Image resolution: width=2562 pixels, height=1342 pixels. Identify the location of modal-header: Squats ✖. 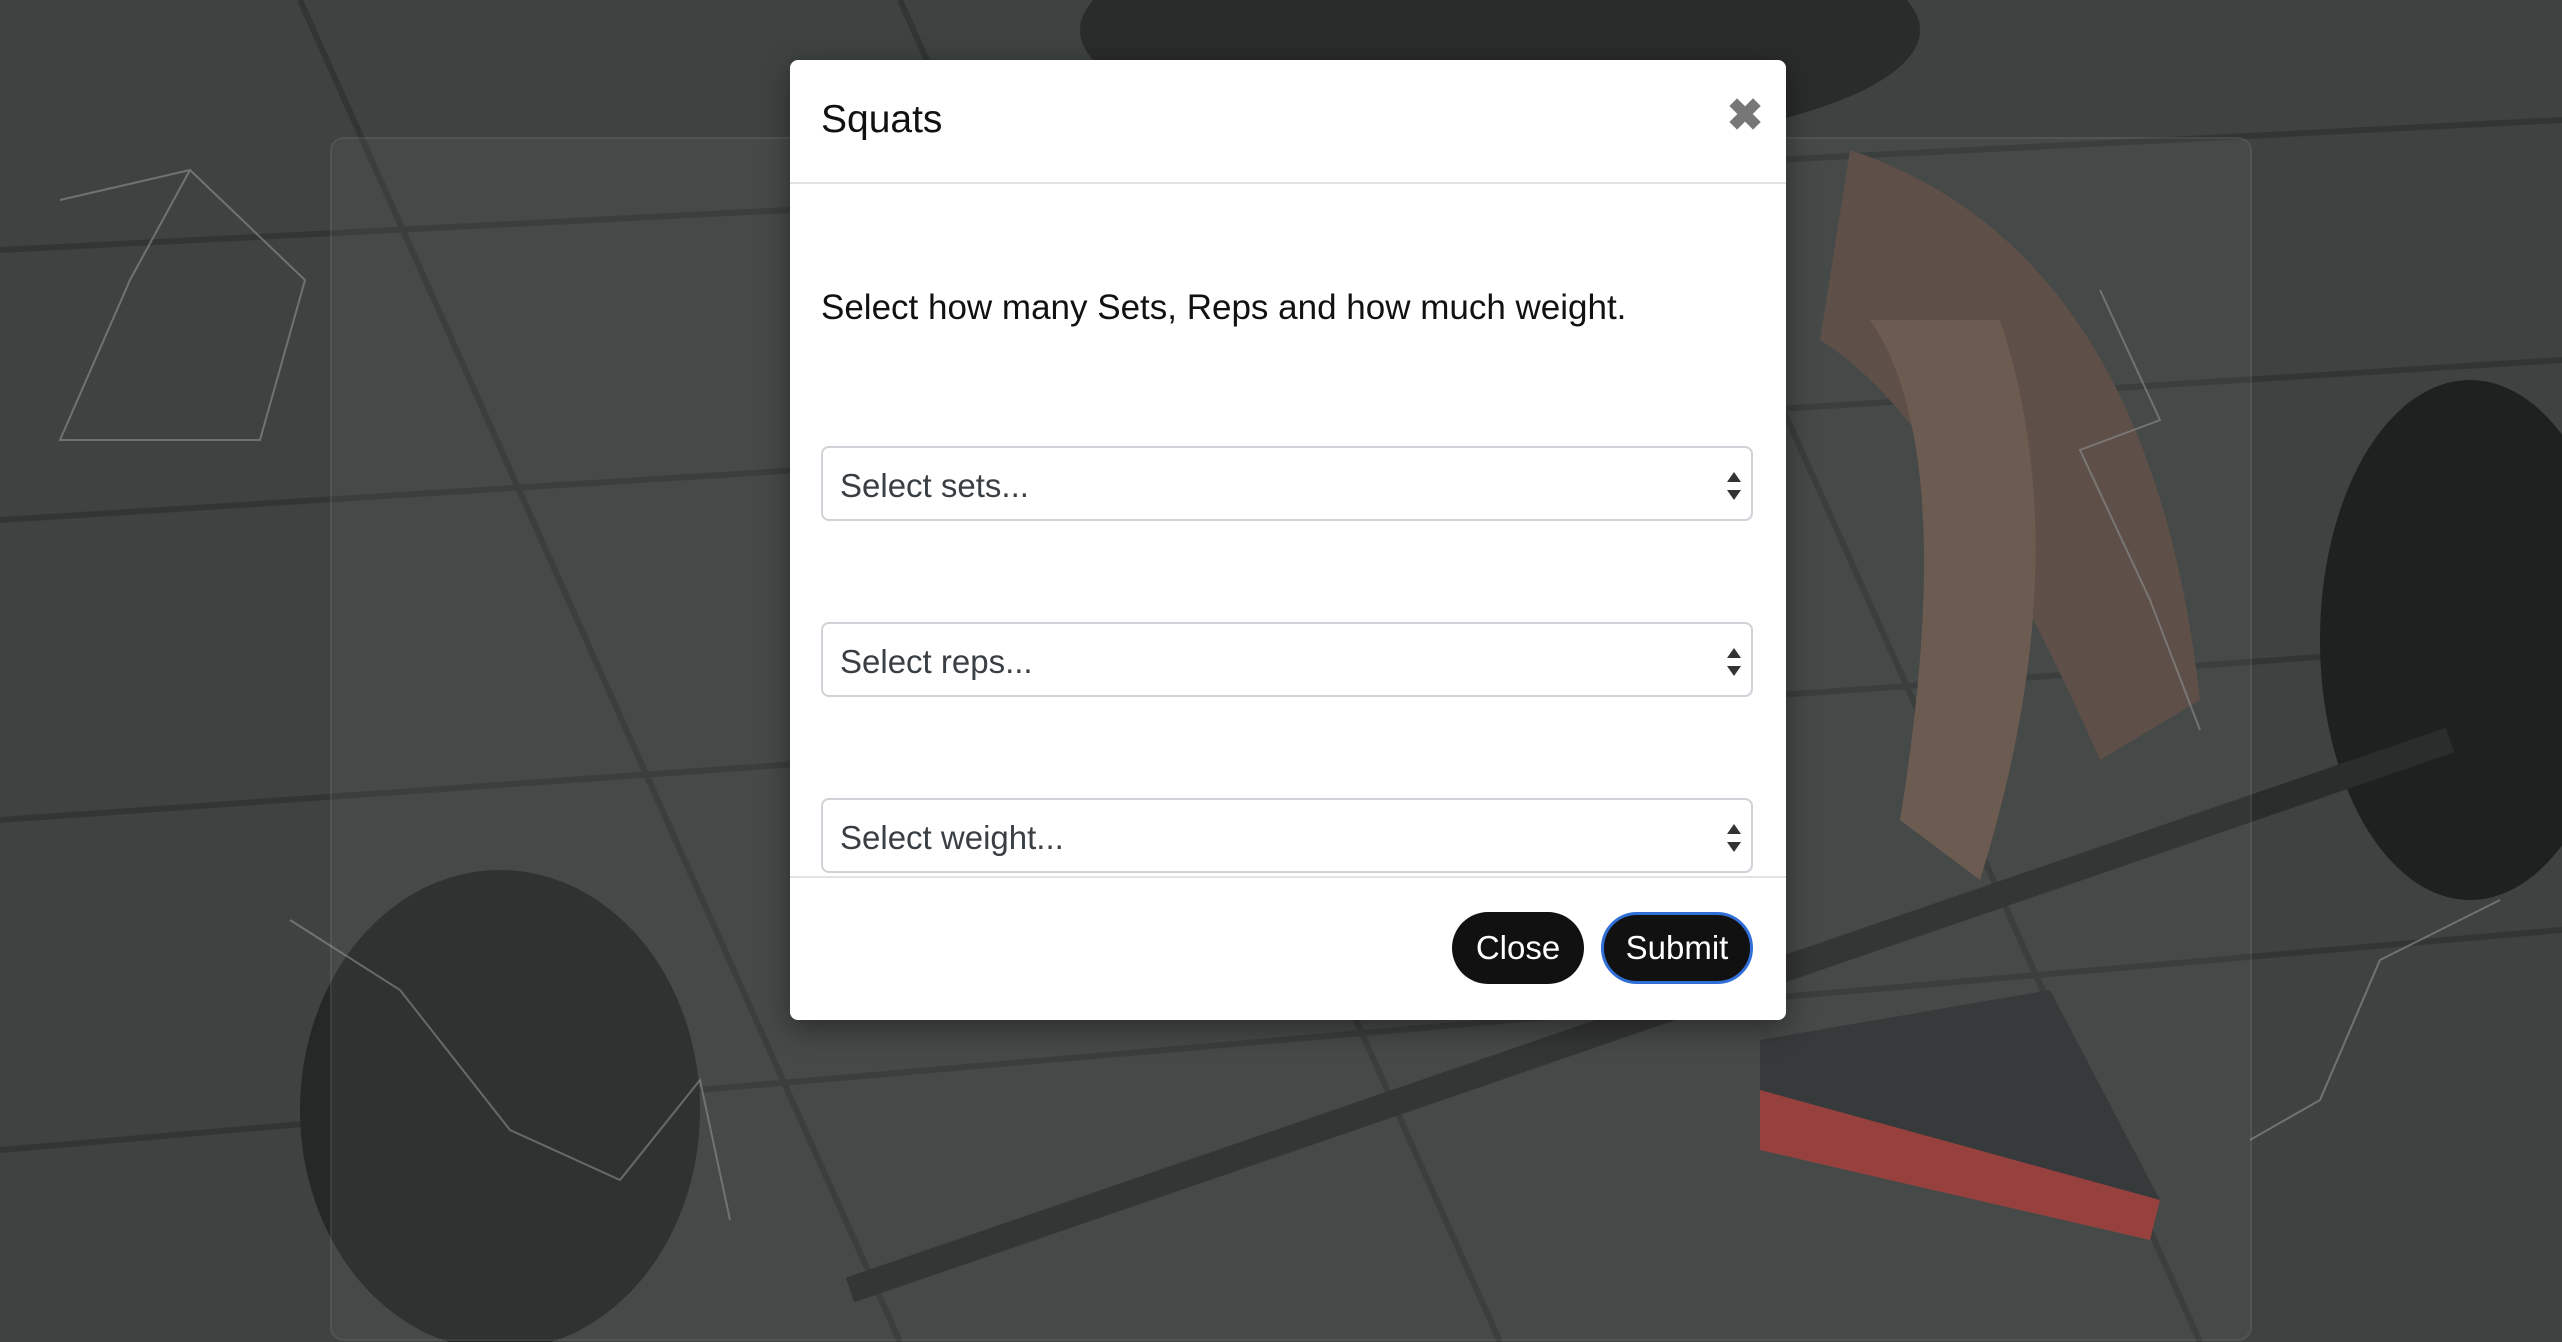
(1288, 122).